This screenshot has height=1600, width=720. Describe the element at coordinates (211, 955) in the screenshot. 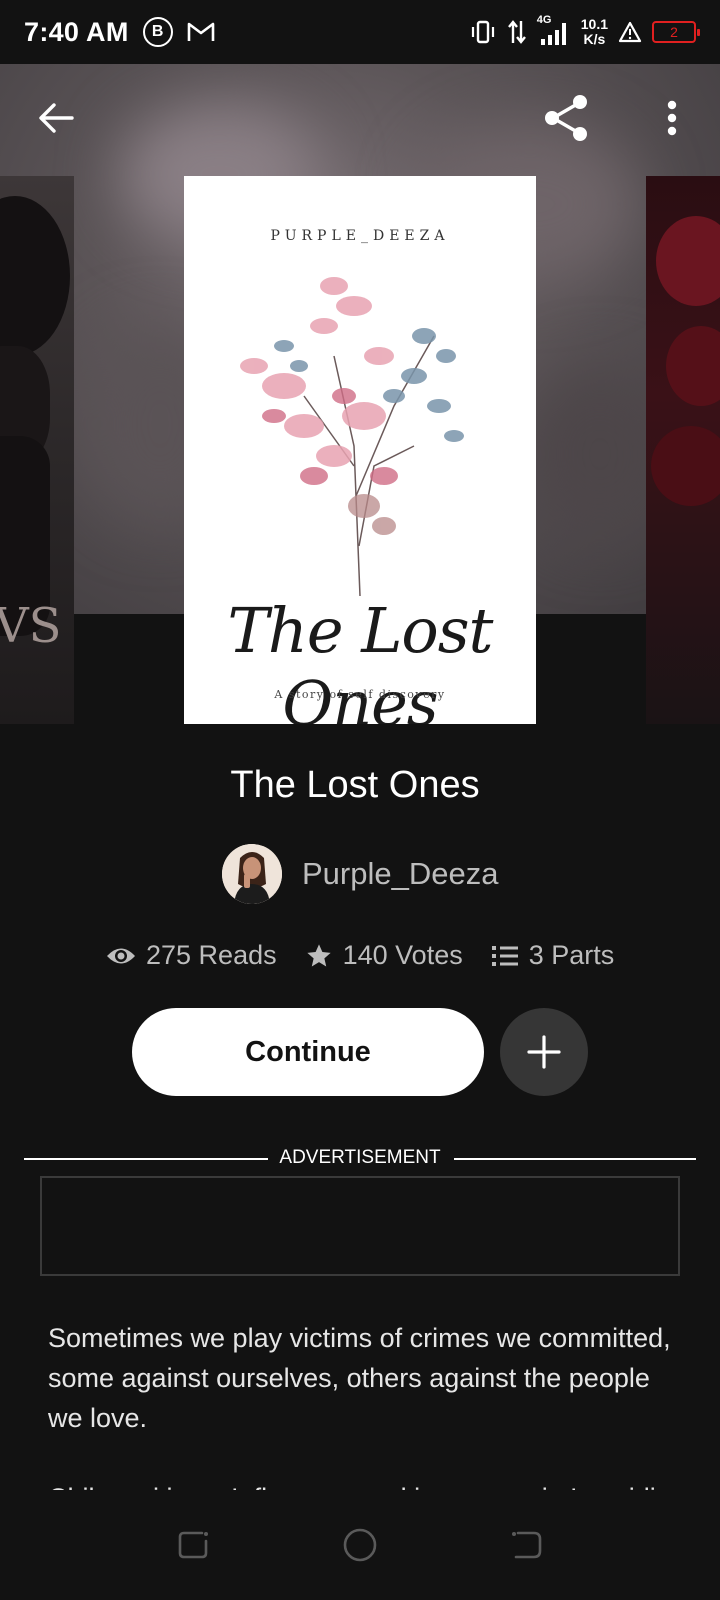

I see `reads-count: 275 Reads` at that location.